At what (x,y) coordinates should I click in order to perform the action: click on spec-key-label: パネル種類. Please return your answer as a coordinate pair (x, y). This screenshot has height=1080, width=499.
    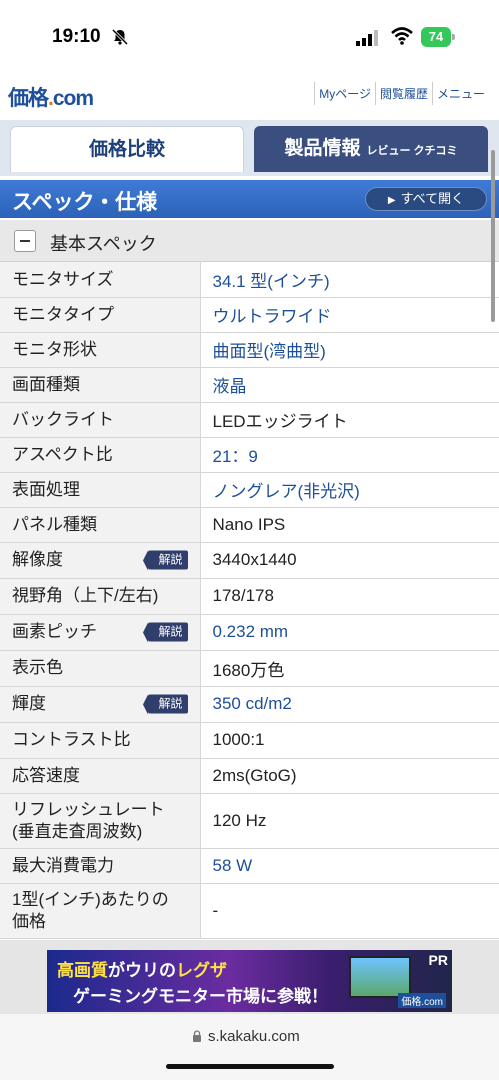
    Looking at the image, I should click on (54, 524).